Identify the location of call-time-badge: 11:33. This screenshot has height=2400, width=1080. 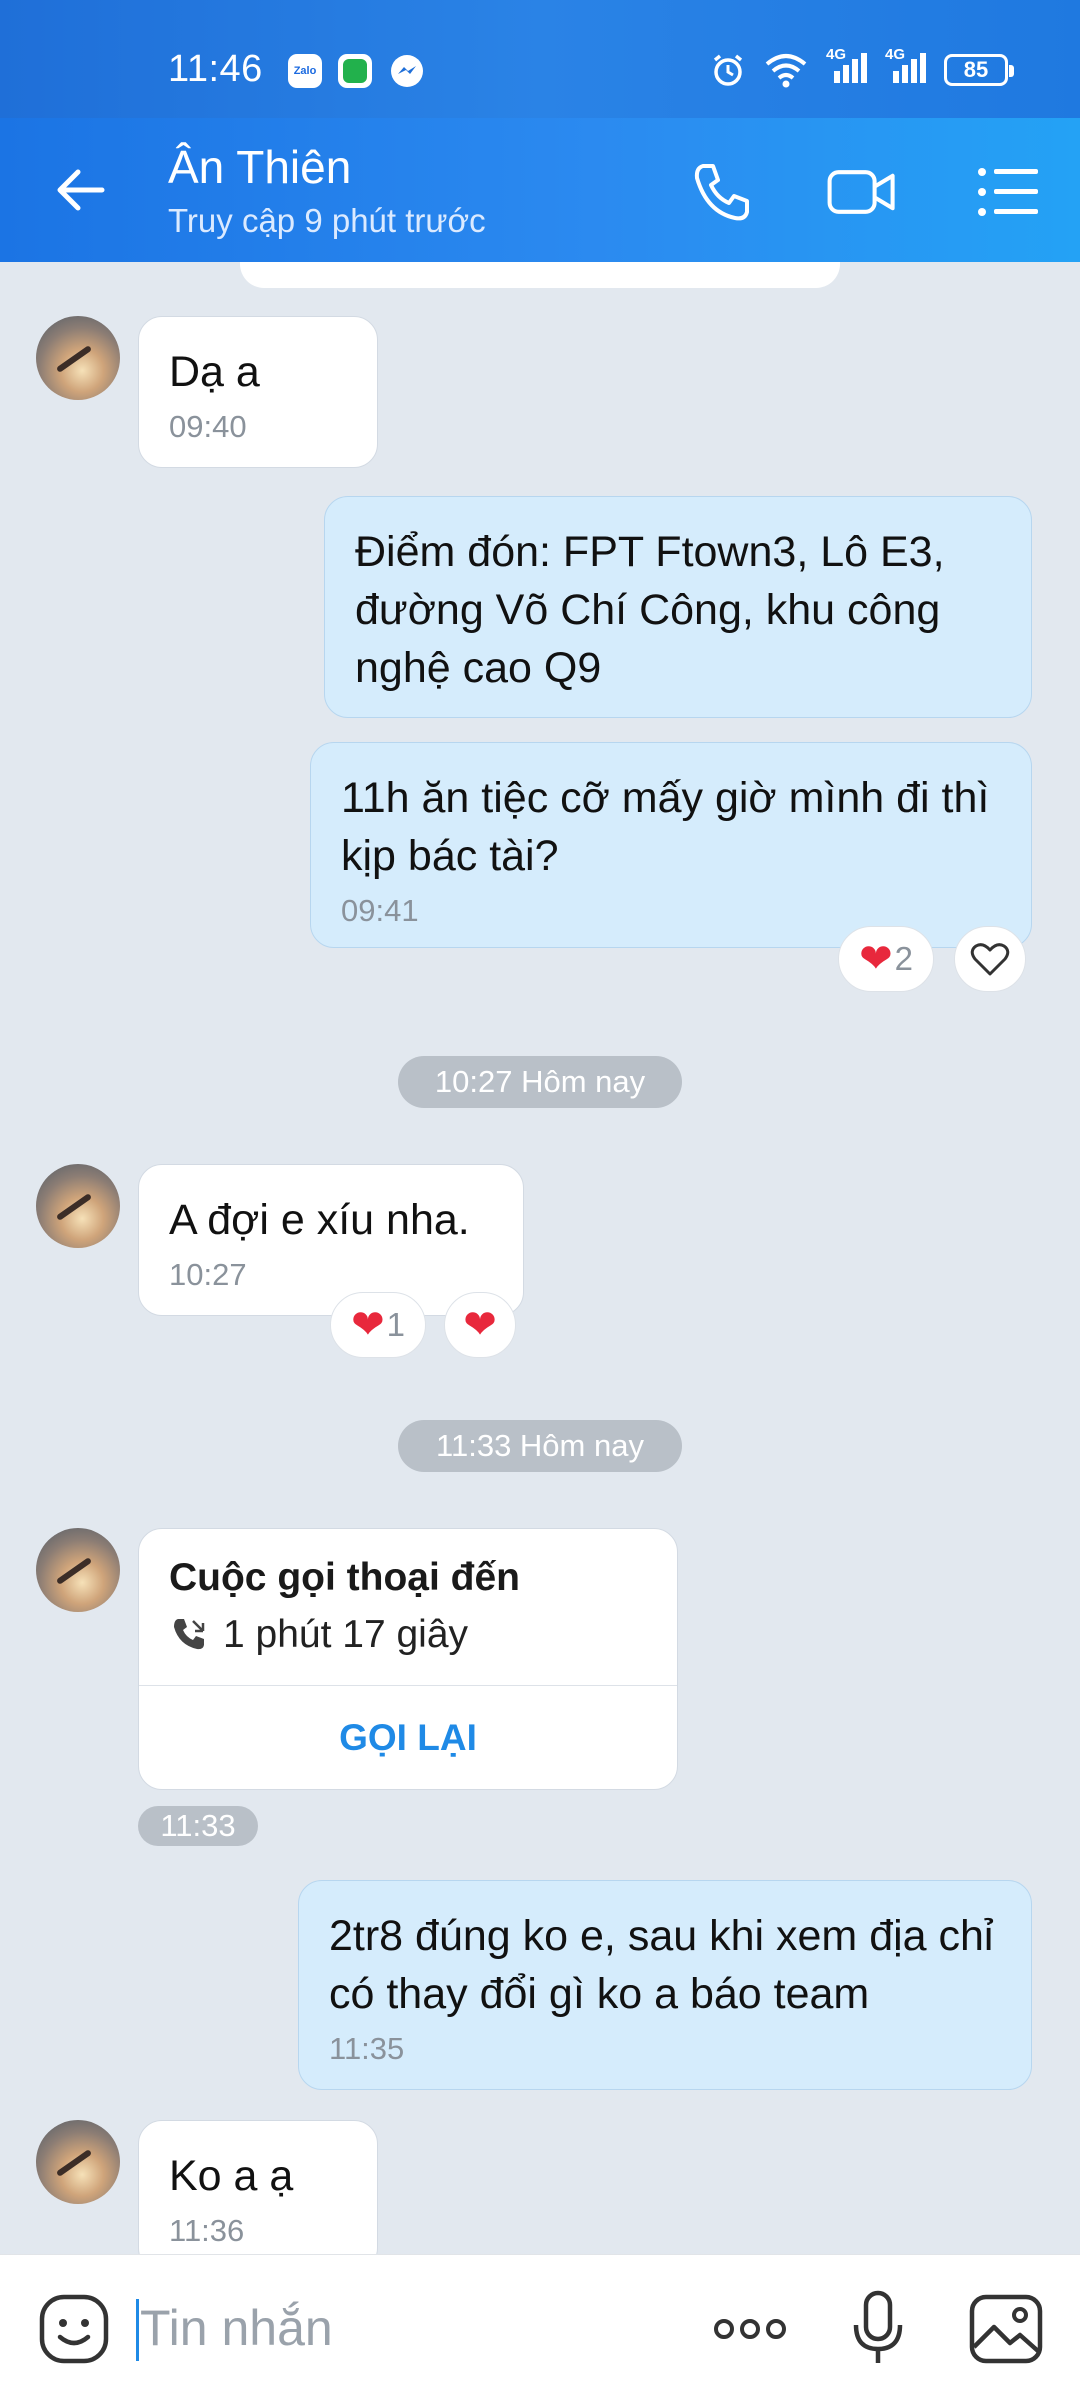
(198, 1826).